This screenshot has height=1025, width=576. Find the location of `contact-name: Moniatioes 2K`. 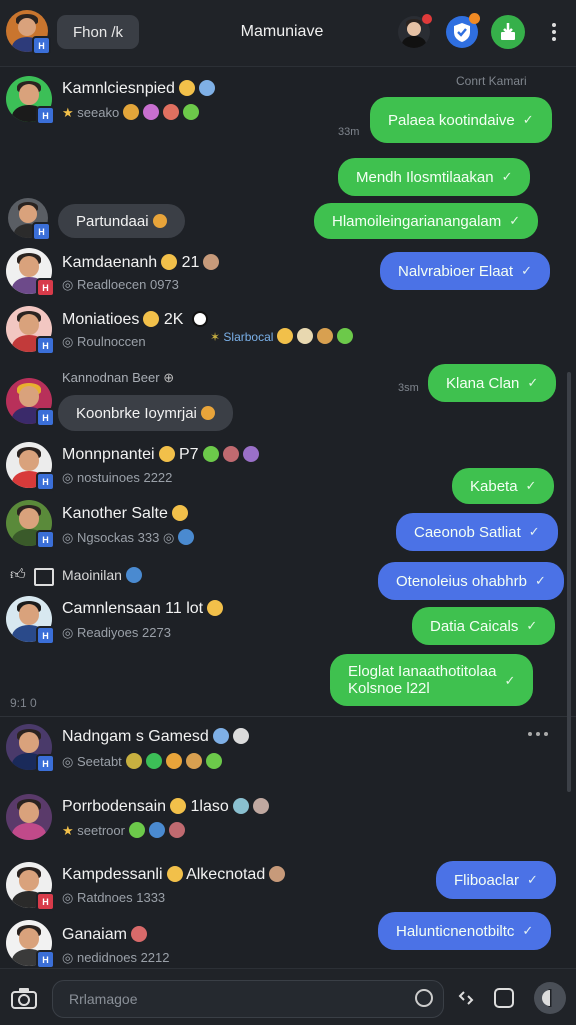

contact-name: Moniatioes 2K is located at coordinates (135, 320).